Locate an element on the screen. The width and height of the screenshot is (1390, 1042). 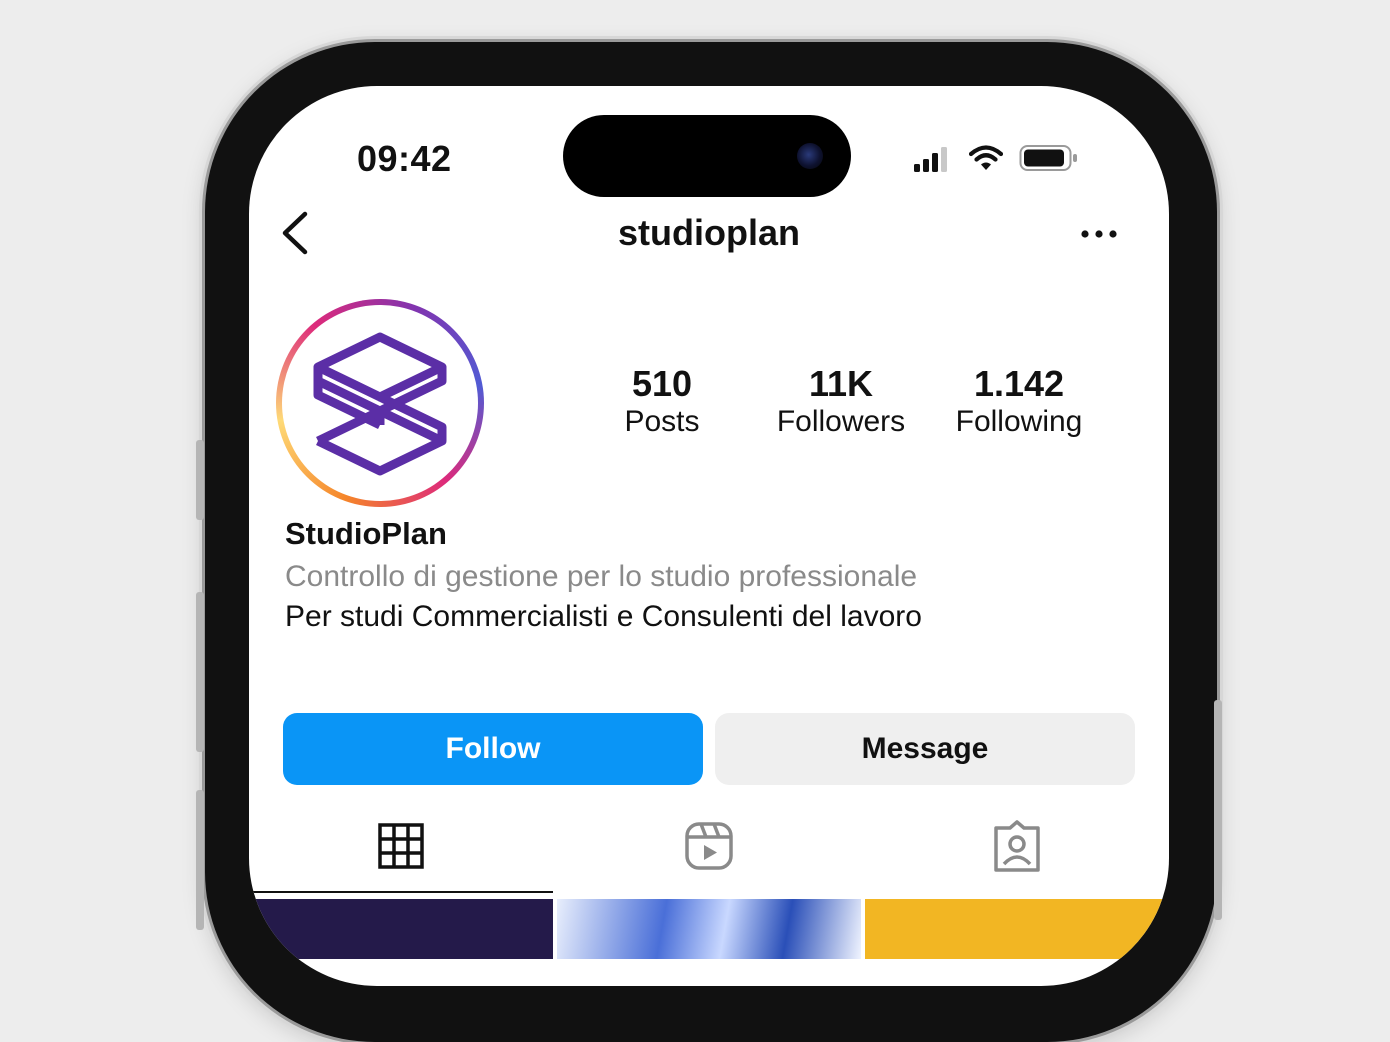
more-icon is located at coordinates (1099, 234).